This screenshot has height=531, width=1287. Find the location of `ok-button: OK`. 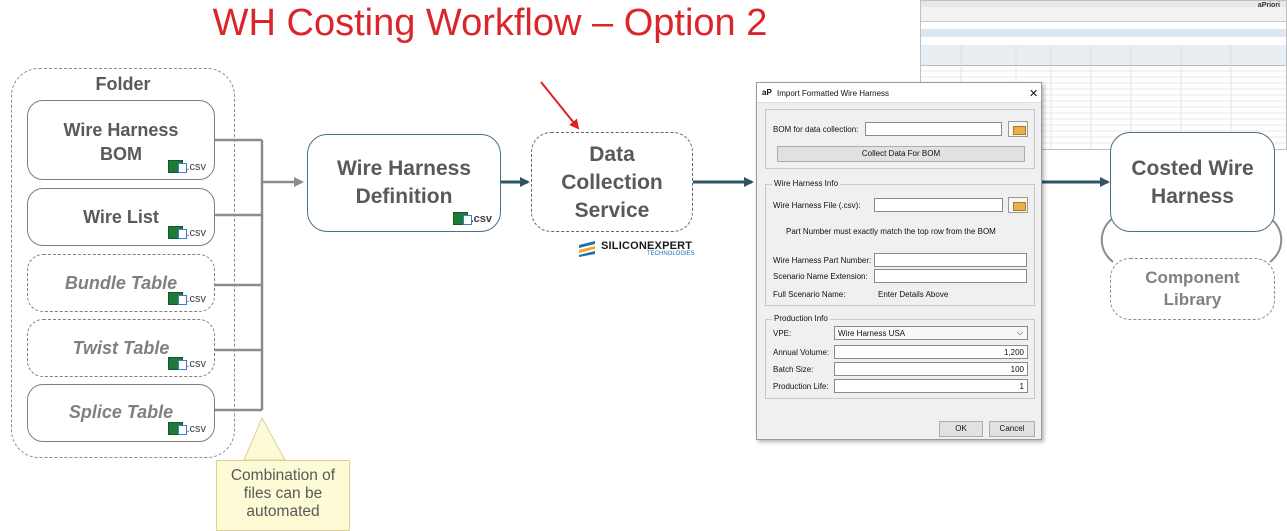

ok-button: OK is located at coordinates (961, 429).